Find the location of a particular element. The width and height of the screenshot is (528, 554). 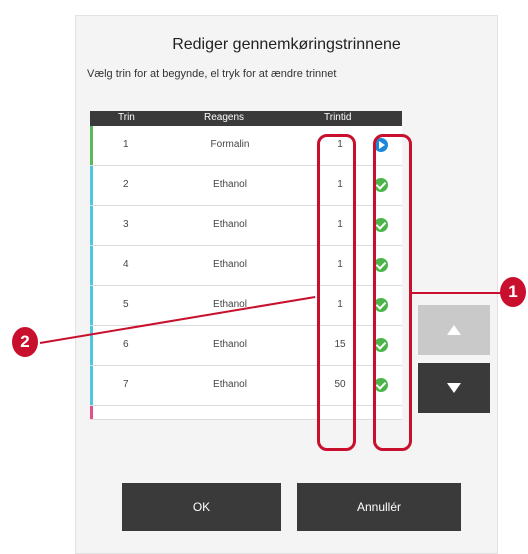

scroll-up-button is located at coordinates (454, 330).